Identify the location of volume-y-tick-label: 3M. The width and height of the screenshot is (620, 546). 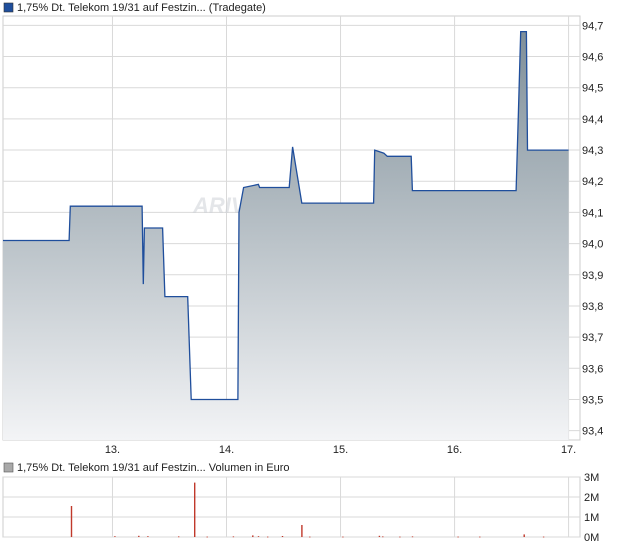
(591, 478).